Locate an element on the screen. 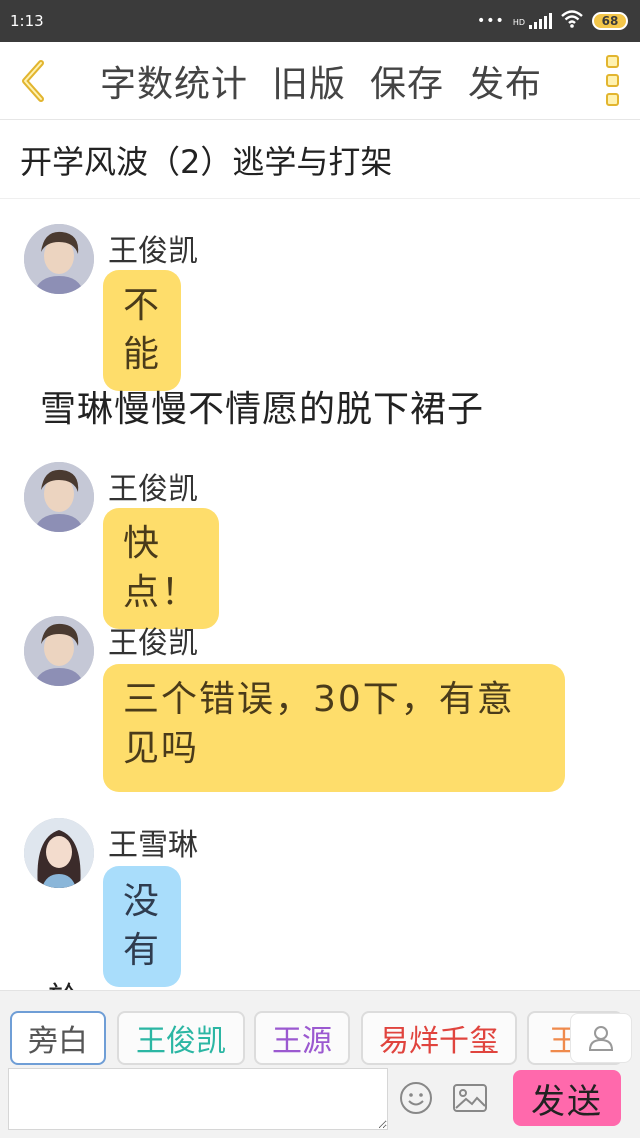 This screenshot has height=1138, width=640. role-chip-yiyangqianxi: 易烊千玺 is located at coordinates (439, 1038).